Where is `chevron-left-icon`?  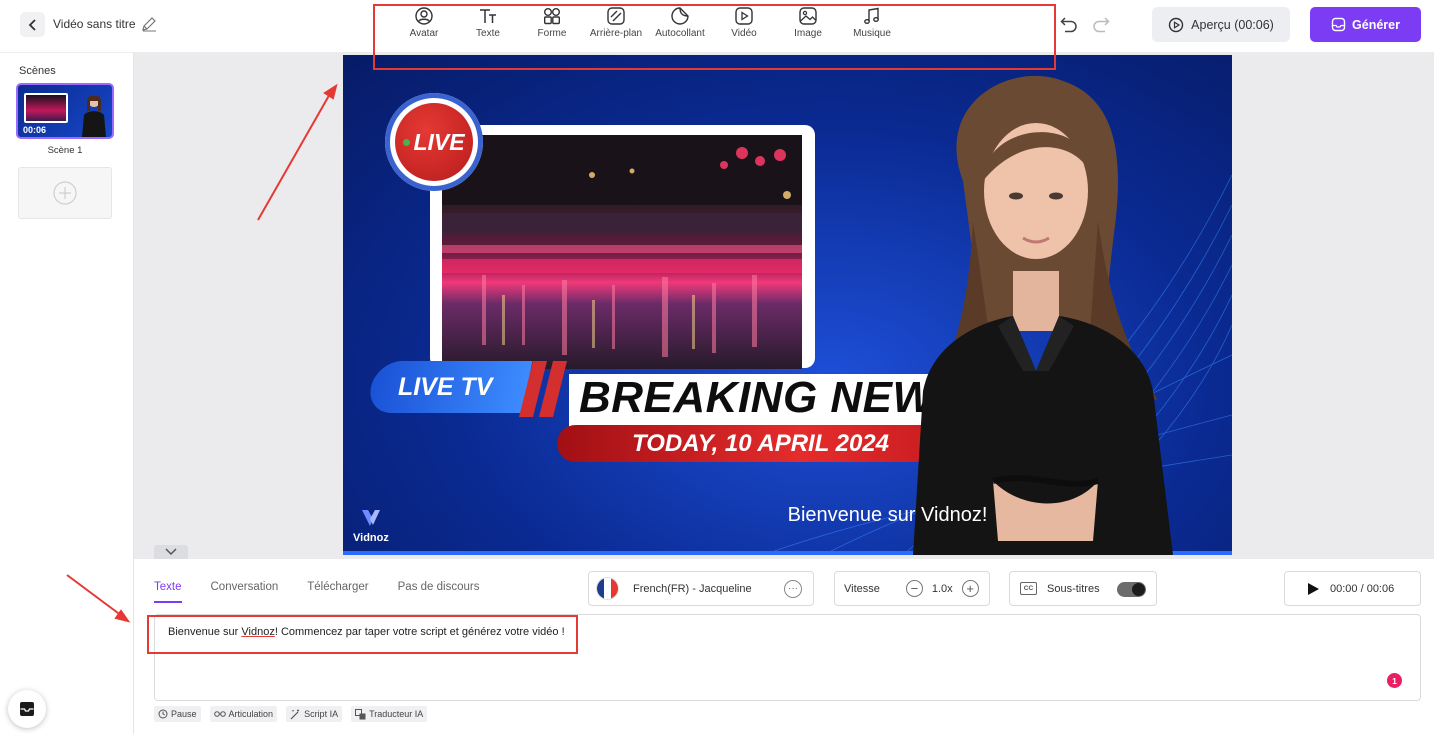
chevron-left-icon is located at coordinates (32, 24).